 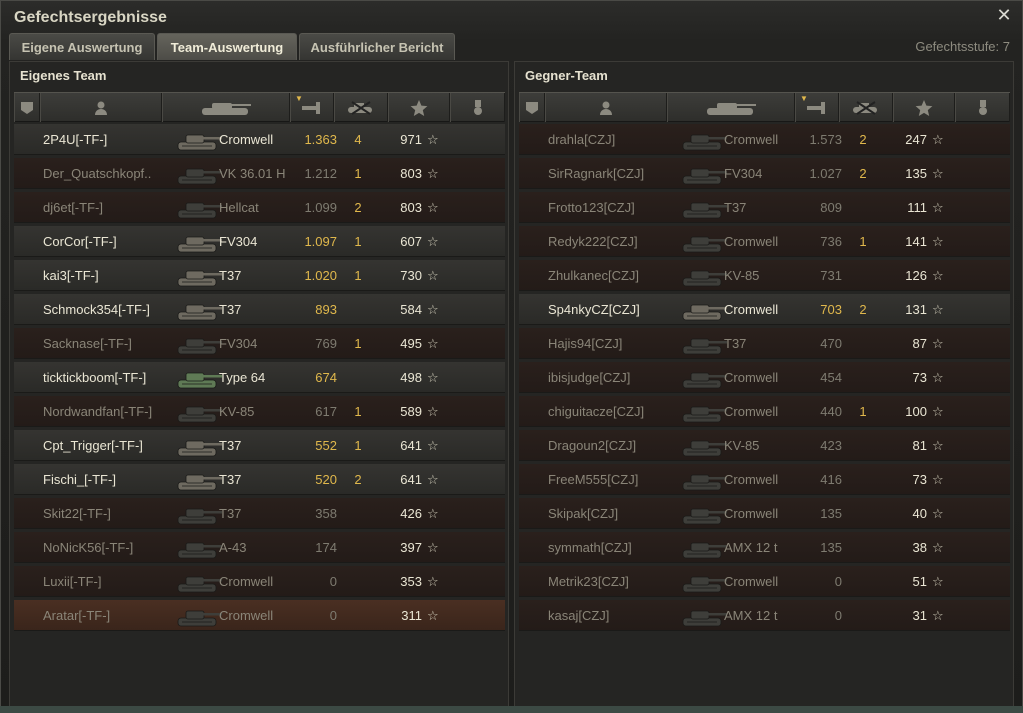 What do you see at coordinates (259, 513) in the screenshot?
I see `player-row: Skit22[-TF-] T37 358 426 ☆` at bounding box center [259, 513].